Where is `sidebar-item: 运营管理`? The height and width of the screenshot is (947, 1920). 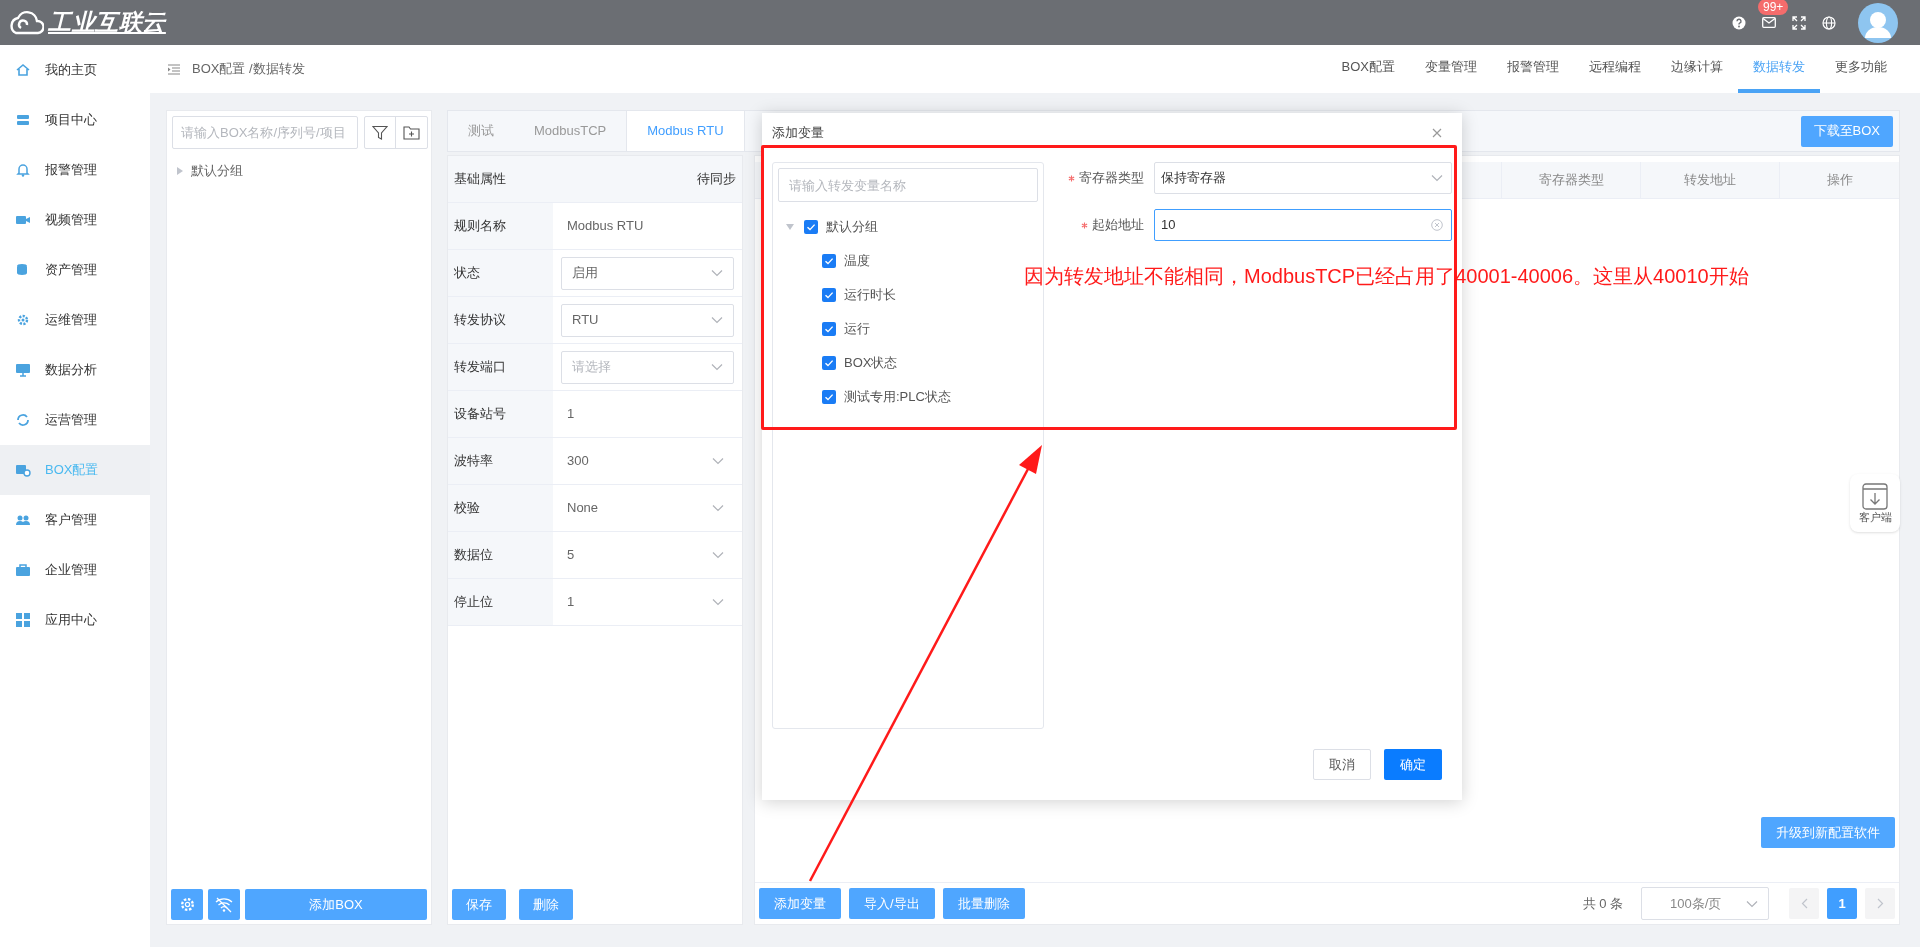
sidebar-item: 运营管理 is located at coordinates (75, 420).